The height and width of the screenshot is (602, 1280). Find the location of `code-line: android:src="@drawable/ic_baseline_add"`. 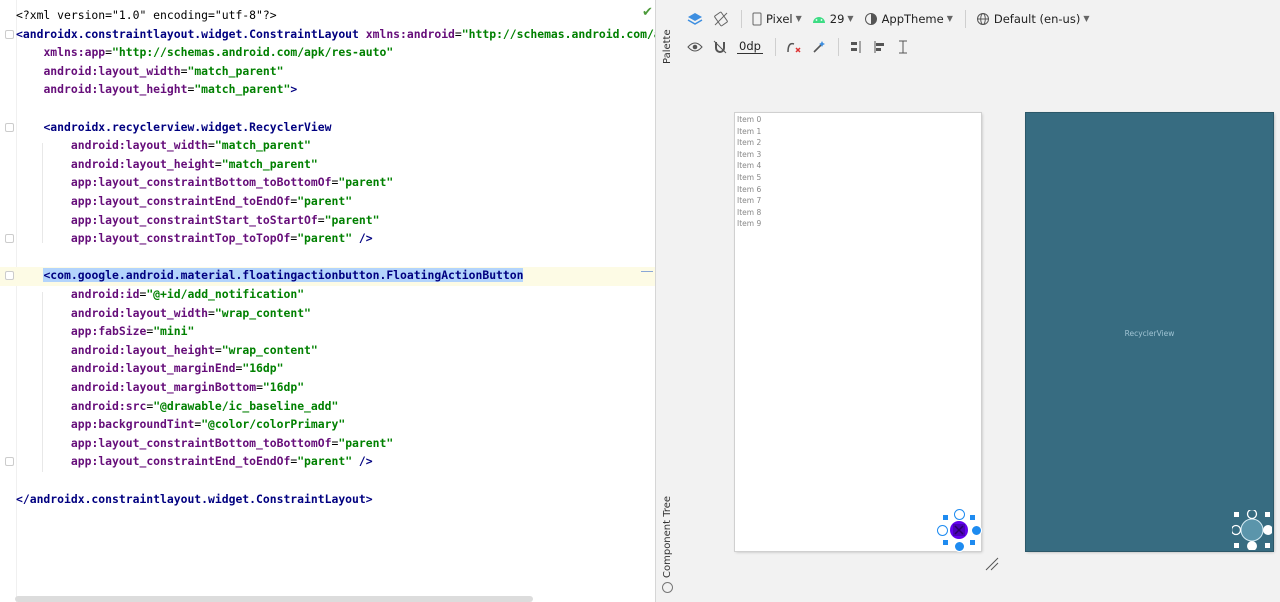

code-line: android:src="@drawable/ic_baseline_add" is located at coordinates (177, 406).